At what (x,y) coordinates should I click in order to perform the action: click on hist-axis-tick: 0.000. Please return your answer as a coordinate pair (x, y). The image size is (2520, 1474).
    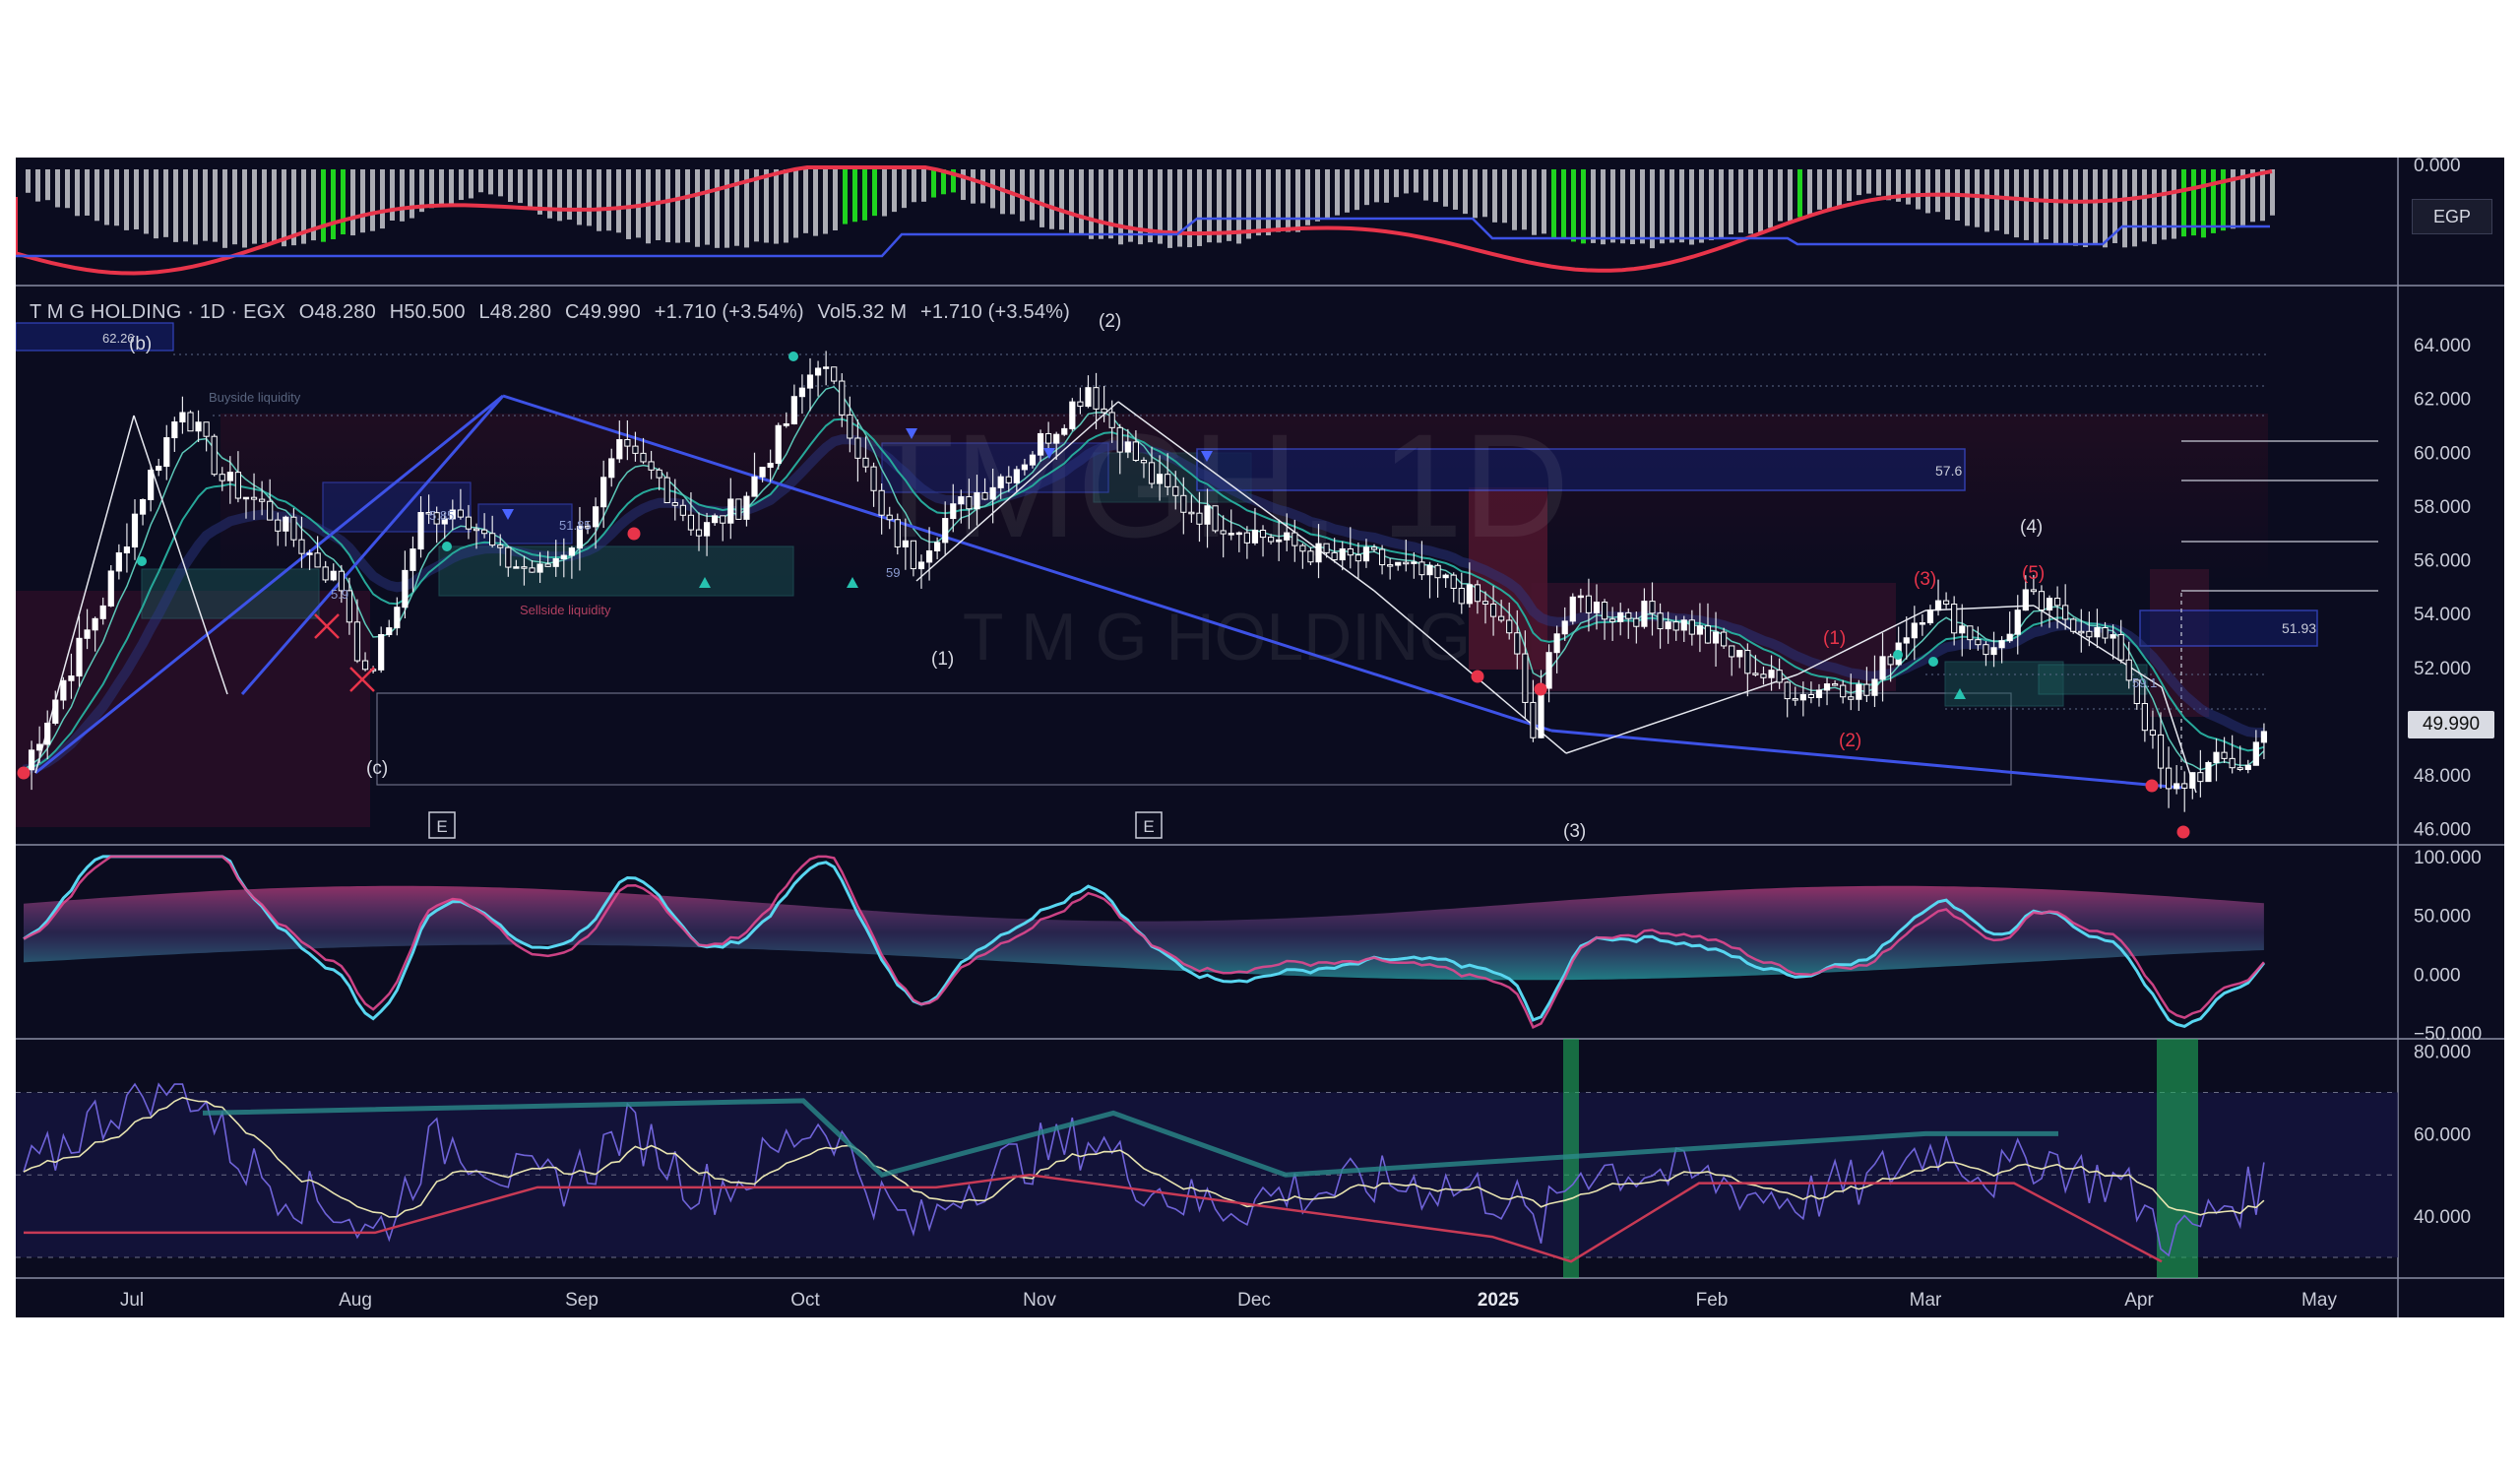
    Looking at the image, I should click on (2437, 167).